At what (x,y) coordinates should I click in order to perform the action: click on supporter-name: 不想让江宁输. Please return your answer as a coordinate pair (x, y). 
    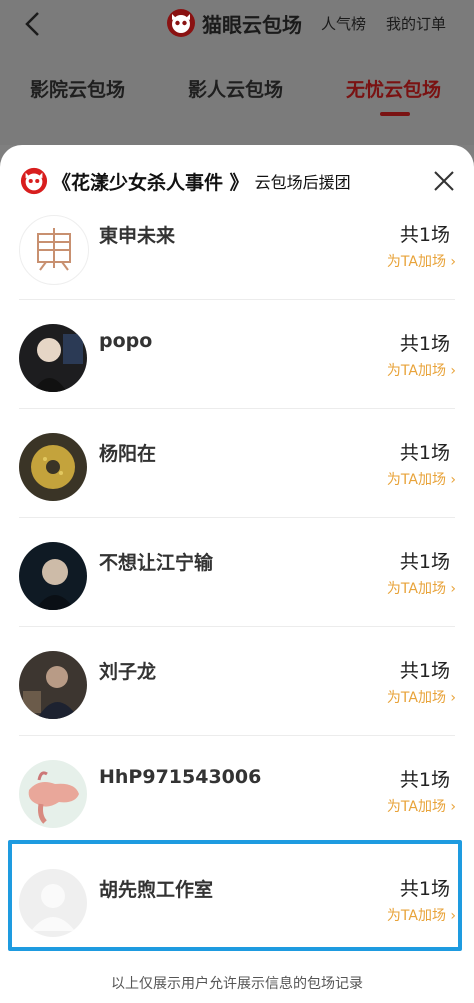
    Looking at the image, I should click on (156, 563).